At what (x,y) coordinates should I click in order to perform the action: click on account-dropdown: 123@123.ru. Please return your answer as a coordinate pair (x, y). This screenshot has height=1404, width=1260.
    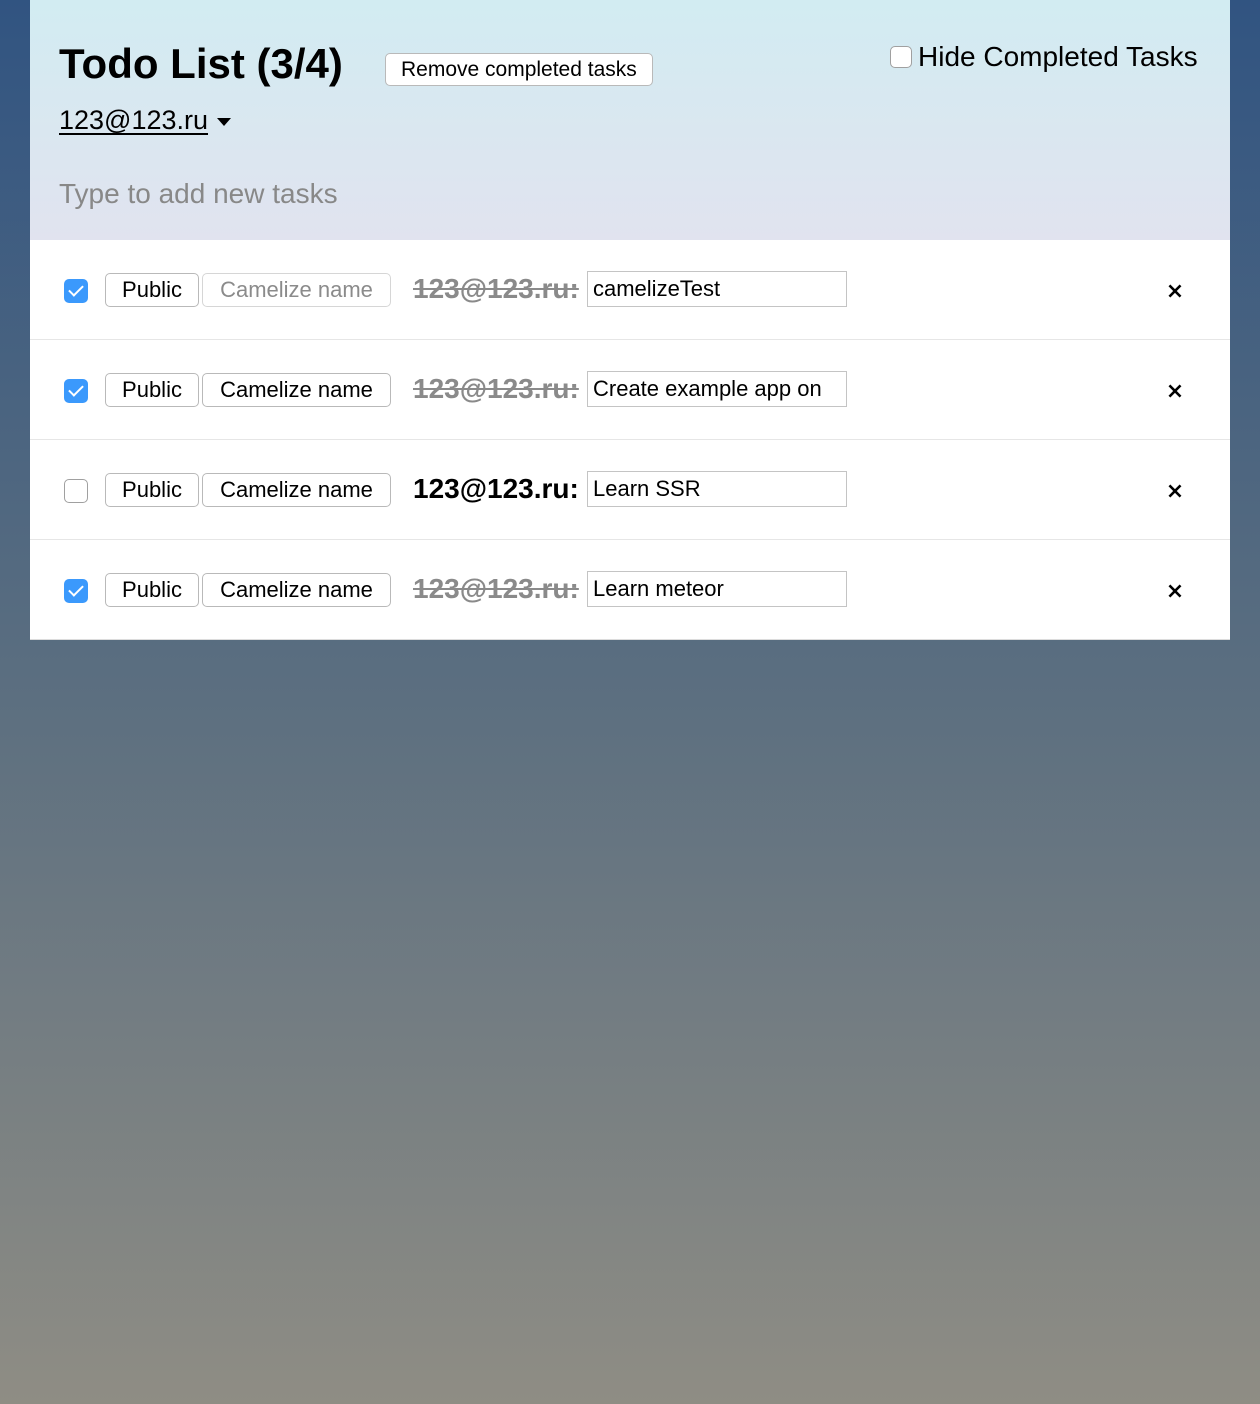
    Looking at the image, I should click on (145, 120).